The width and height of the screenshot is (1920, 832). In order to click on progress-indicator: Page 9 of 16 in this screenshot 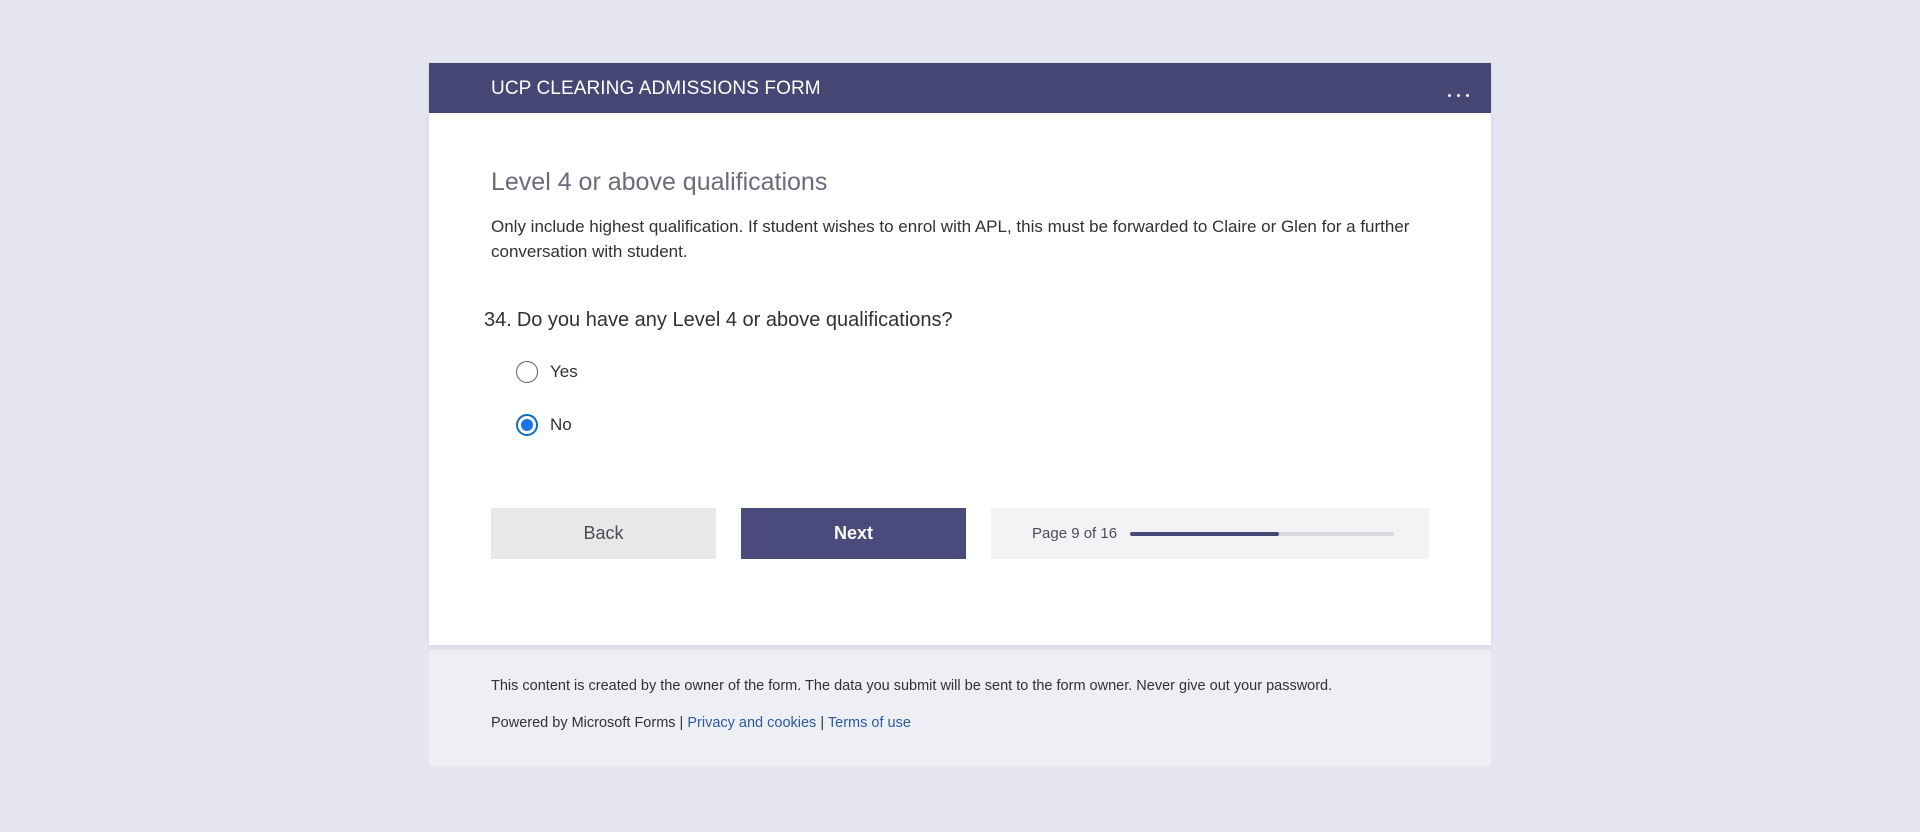, I will do `click(1210, 533)`.